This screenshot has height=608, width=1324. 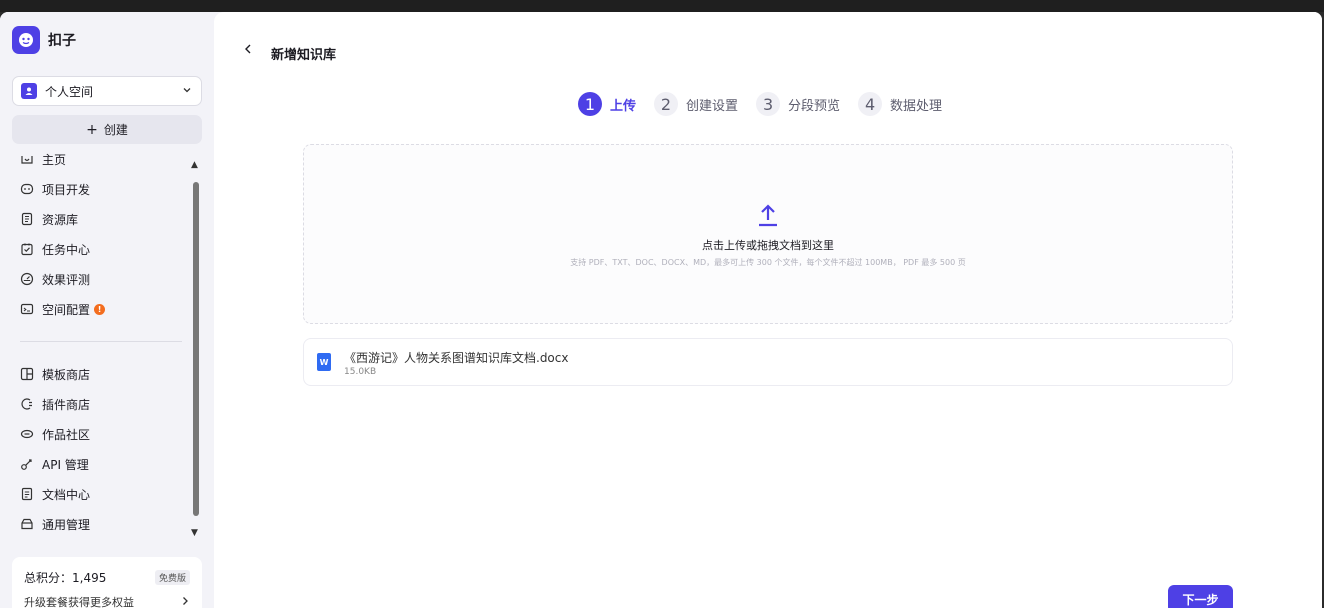 I want to click on brand: 扣子, so click(x=44, y=40).